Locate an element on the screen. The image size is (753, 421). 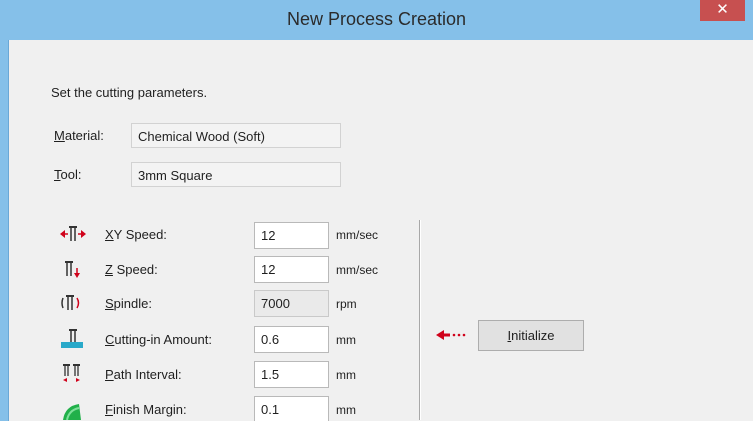
path-interval-icon is located at coordinates (71, 373).